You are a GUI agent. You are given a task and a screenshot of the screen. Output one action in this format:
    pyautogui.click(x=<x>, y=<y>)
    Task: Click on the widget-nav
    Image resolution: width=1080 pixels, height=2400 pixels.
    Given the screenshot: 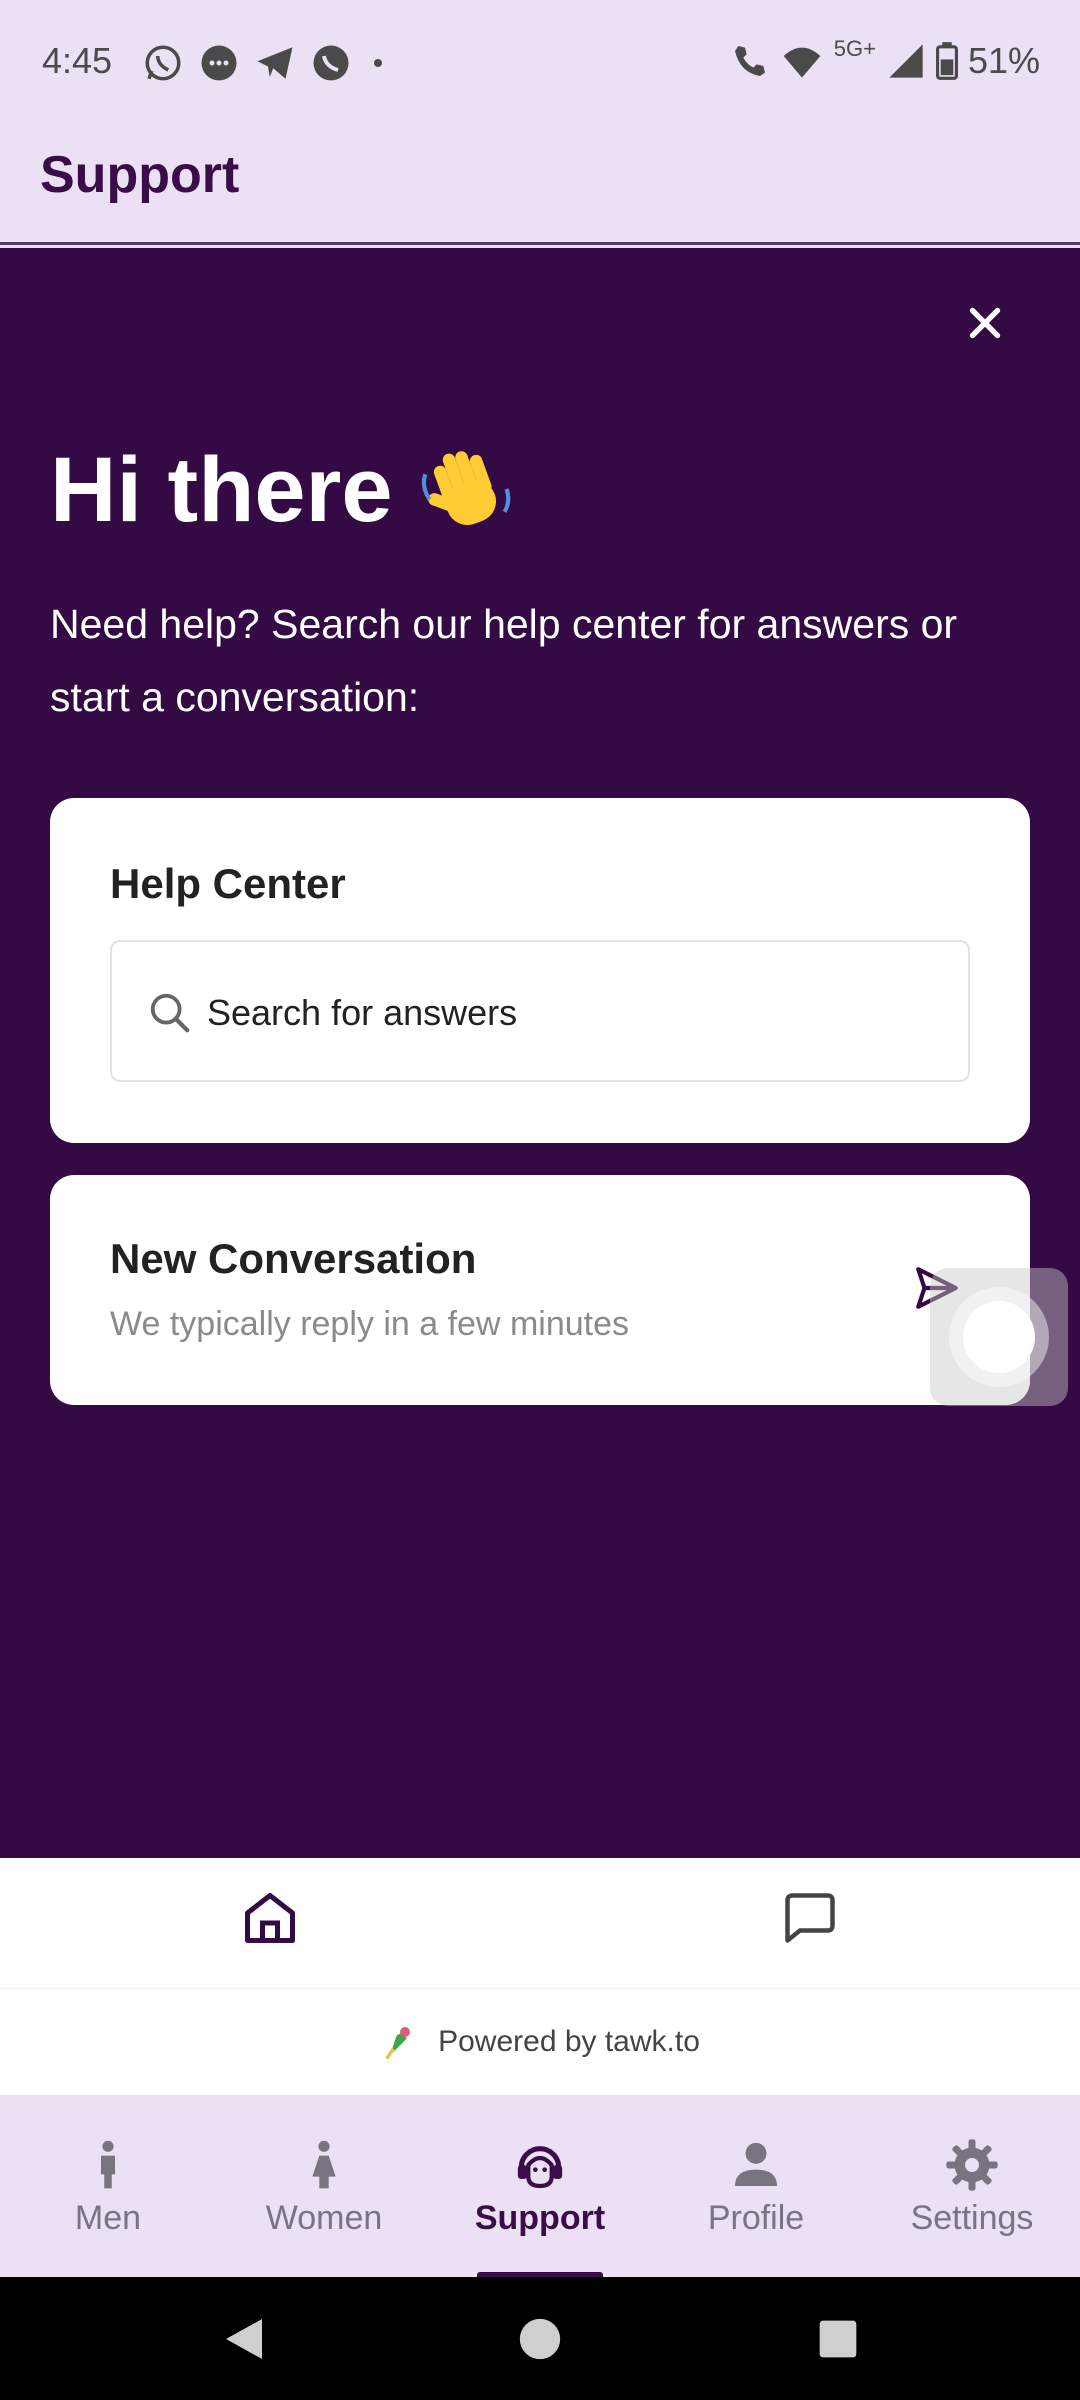 What is the action you would take?
    pyautogui.click(x=540, y=1923)
    